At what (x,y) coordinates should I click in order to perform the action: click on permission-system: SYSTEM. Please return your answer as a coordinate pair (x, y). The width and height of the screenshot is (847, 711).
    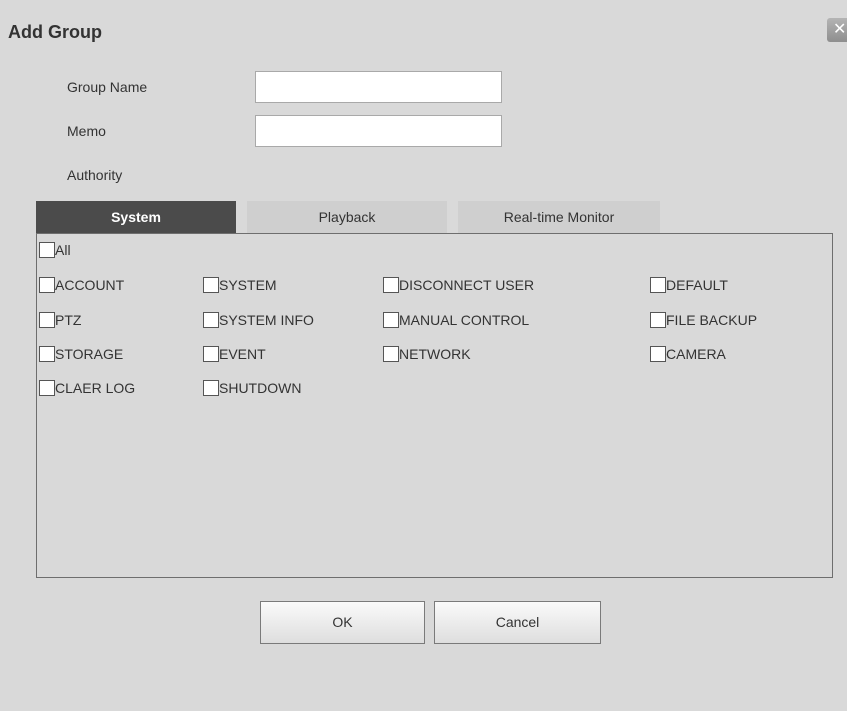
    Looking at the image, I should click on (240, 285).